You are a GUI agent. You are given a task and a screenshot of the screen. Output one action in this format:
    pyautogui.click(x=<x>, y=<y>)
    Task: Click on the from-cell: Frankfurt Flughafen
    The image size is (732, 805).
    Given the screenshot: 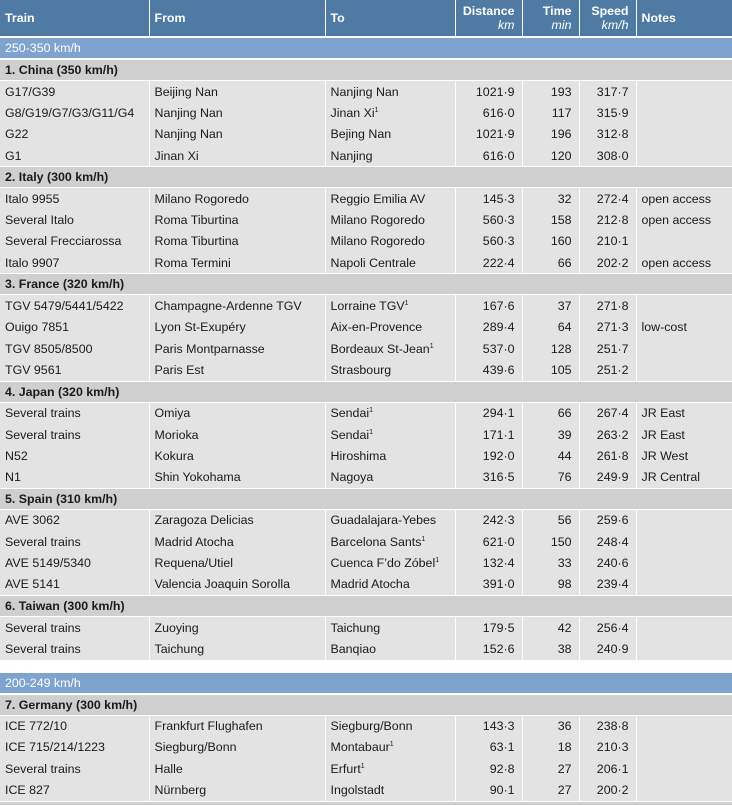 What is the action you would take?
    pyautogui.click(x=237, y=726)
    